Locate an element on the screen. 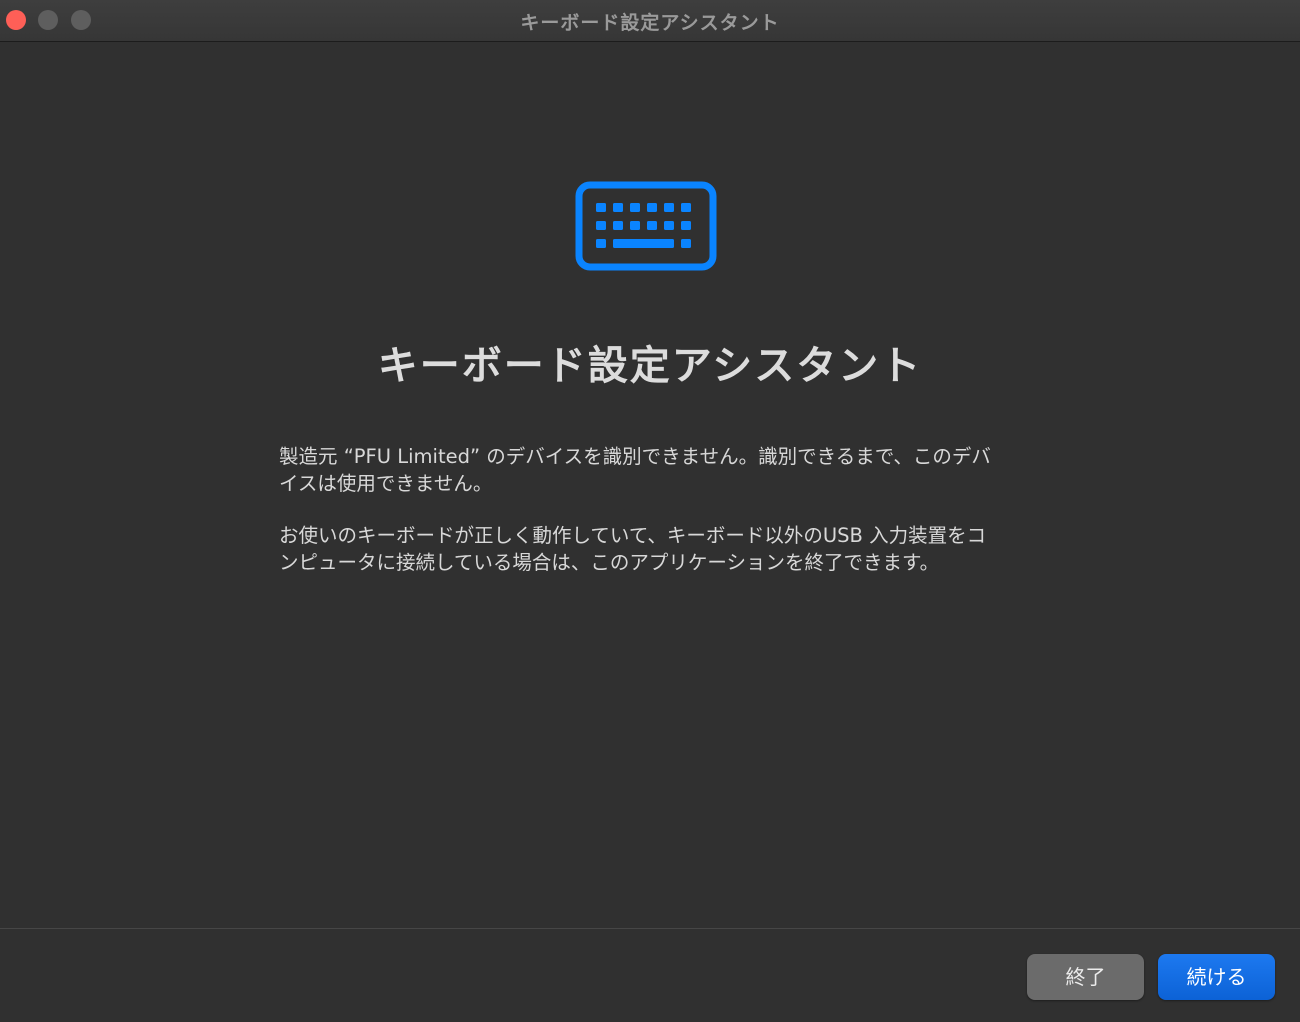 The width and height of the screenshot is (1300, 1022). window-title: キーボード設定アシスタント is located at coordinates (650, 23).